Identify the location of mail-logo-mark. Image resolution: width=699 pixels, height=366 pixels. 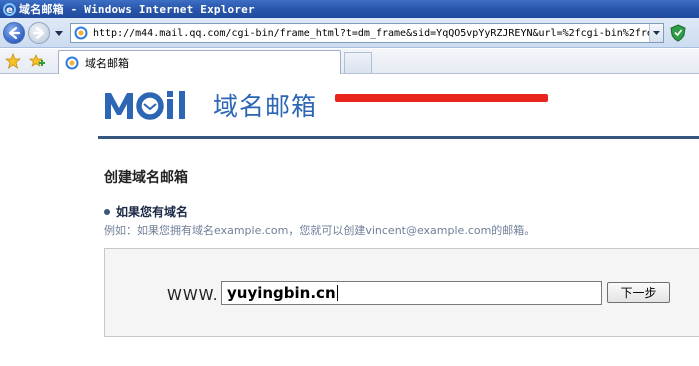
(145, 105).